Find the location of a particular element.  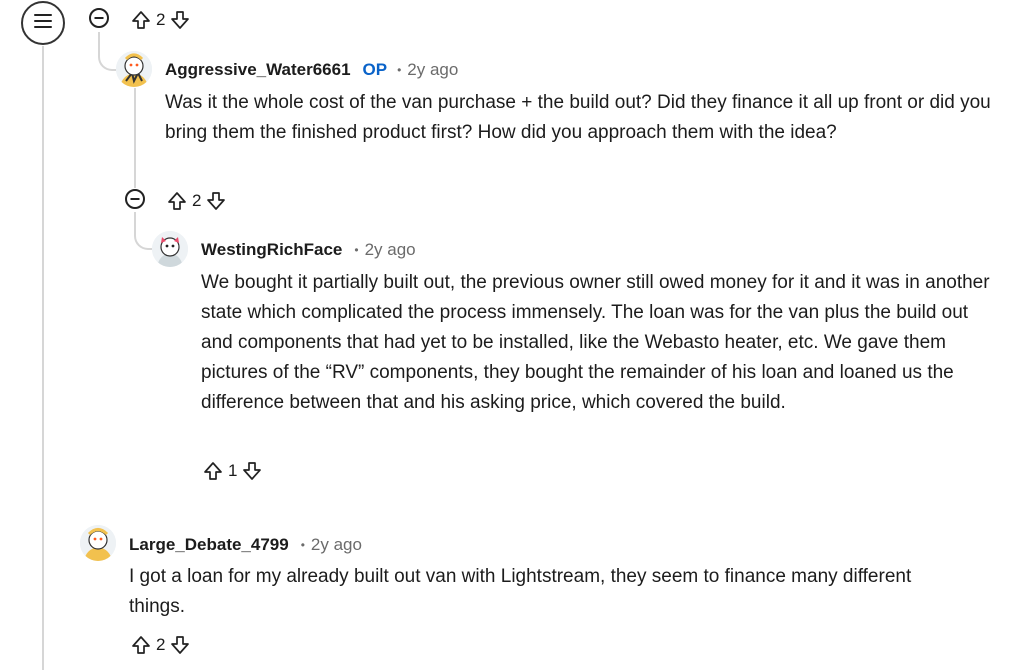

vote-count: 1 is located at coordinates (233, 470).